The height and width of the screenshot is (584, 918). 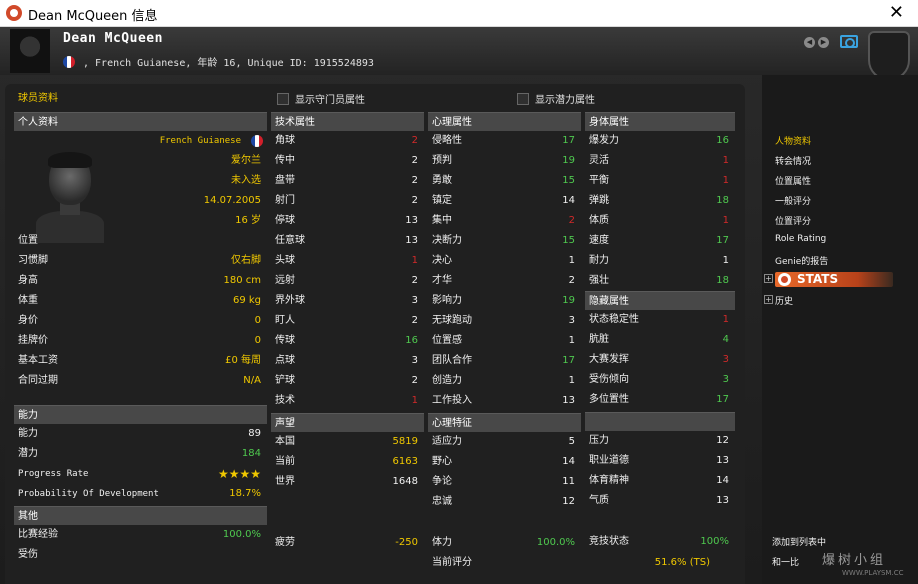 I want to click on attribute-row: 集中 2, so click(x=504, y=221).